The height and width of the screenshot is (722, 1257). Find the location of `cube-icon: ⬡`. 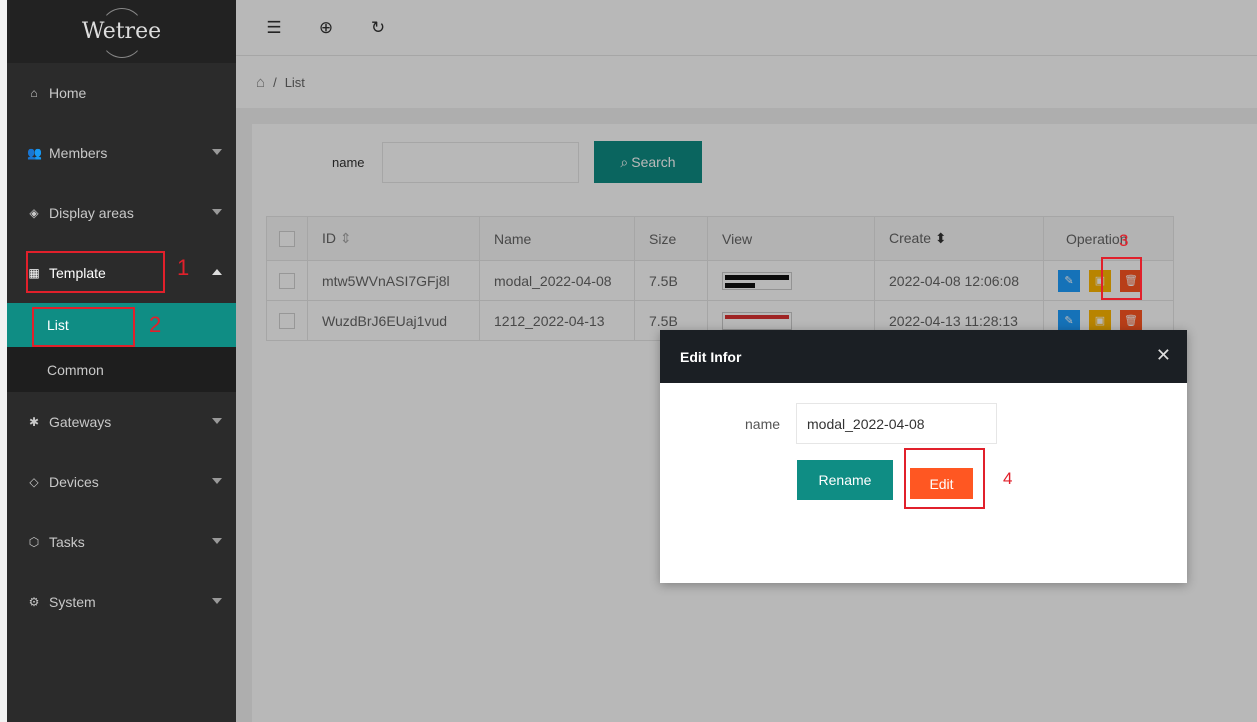

cube-icon: ⬡ is located at coordinates (34, 542).